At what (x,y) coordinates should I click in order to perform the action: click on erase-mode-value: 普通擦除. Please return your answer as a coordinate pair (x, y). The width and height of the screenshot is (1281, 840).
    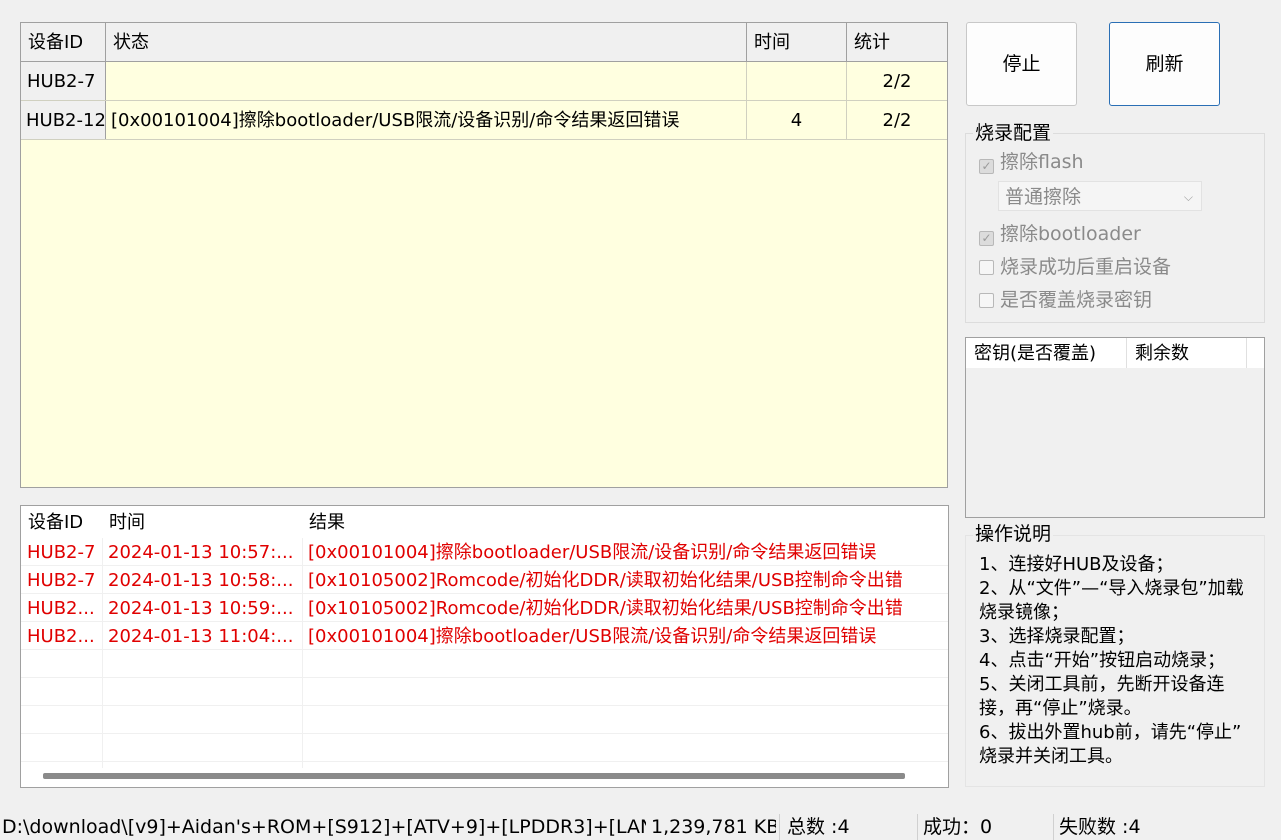
    Looking at the image, I should click on (1043, 197).